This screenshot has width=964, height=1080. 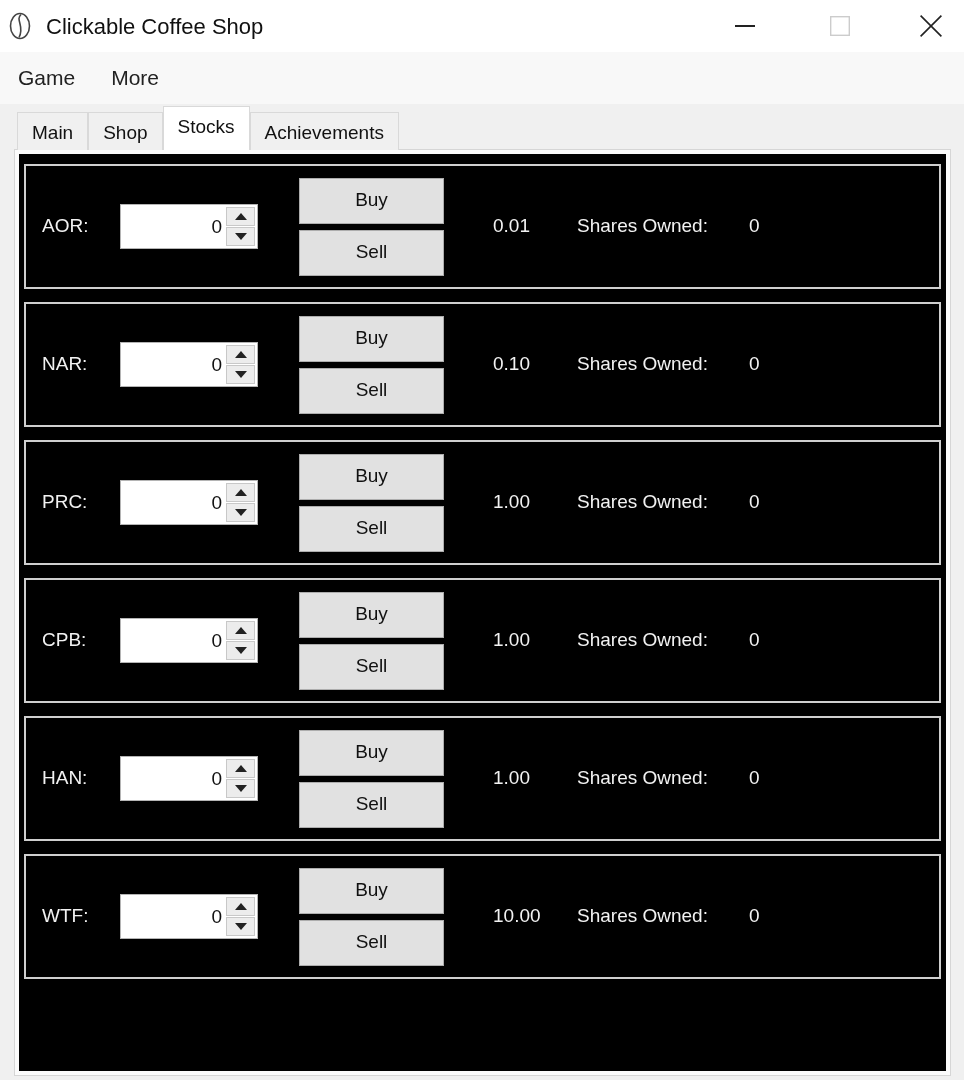 What do you see at coordinates (324, 131) in the screenshot?
I see `tab: Achievements` at bounding box center [324, 131].